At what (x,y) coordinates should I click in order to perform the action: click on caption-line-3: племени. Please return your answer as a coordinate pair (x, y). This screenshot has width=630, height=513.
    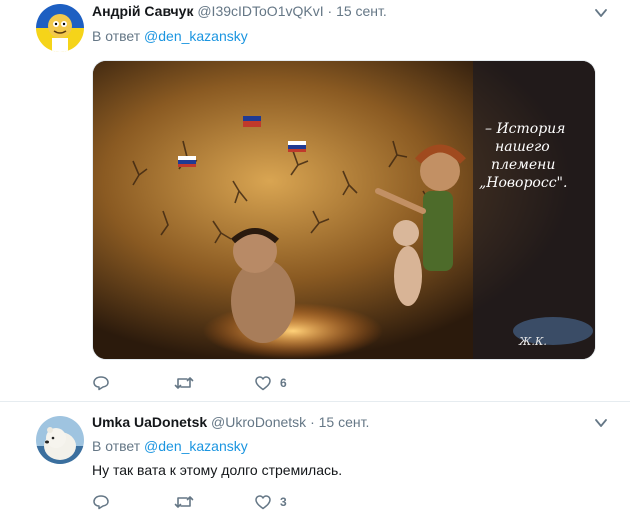
    Looking at the image, I should click on (523, 165).